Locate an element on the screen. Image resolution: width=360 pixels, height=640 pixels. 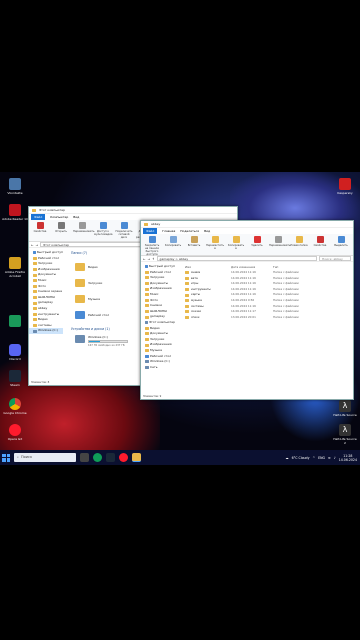
opera-taskbar-icon is located at coordinates (123, 457).